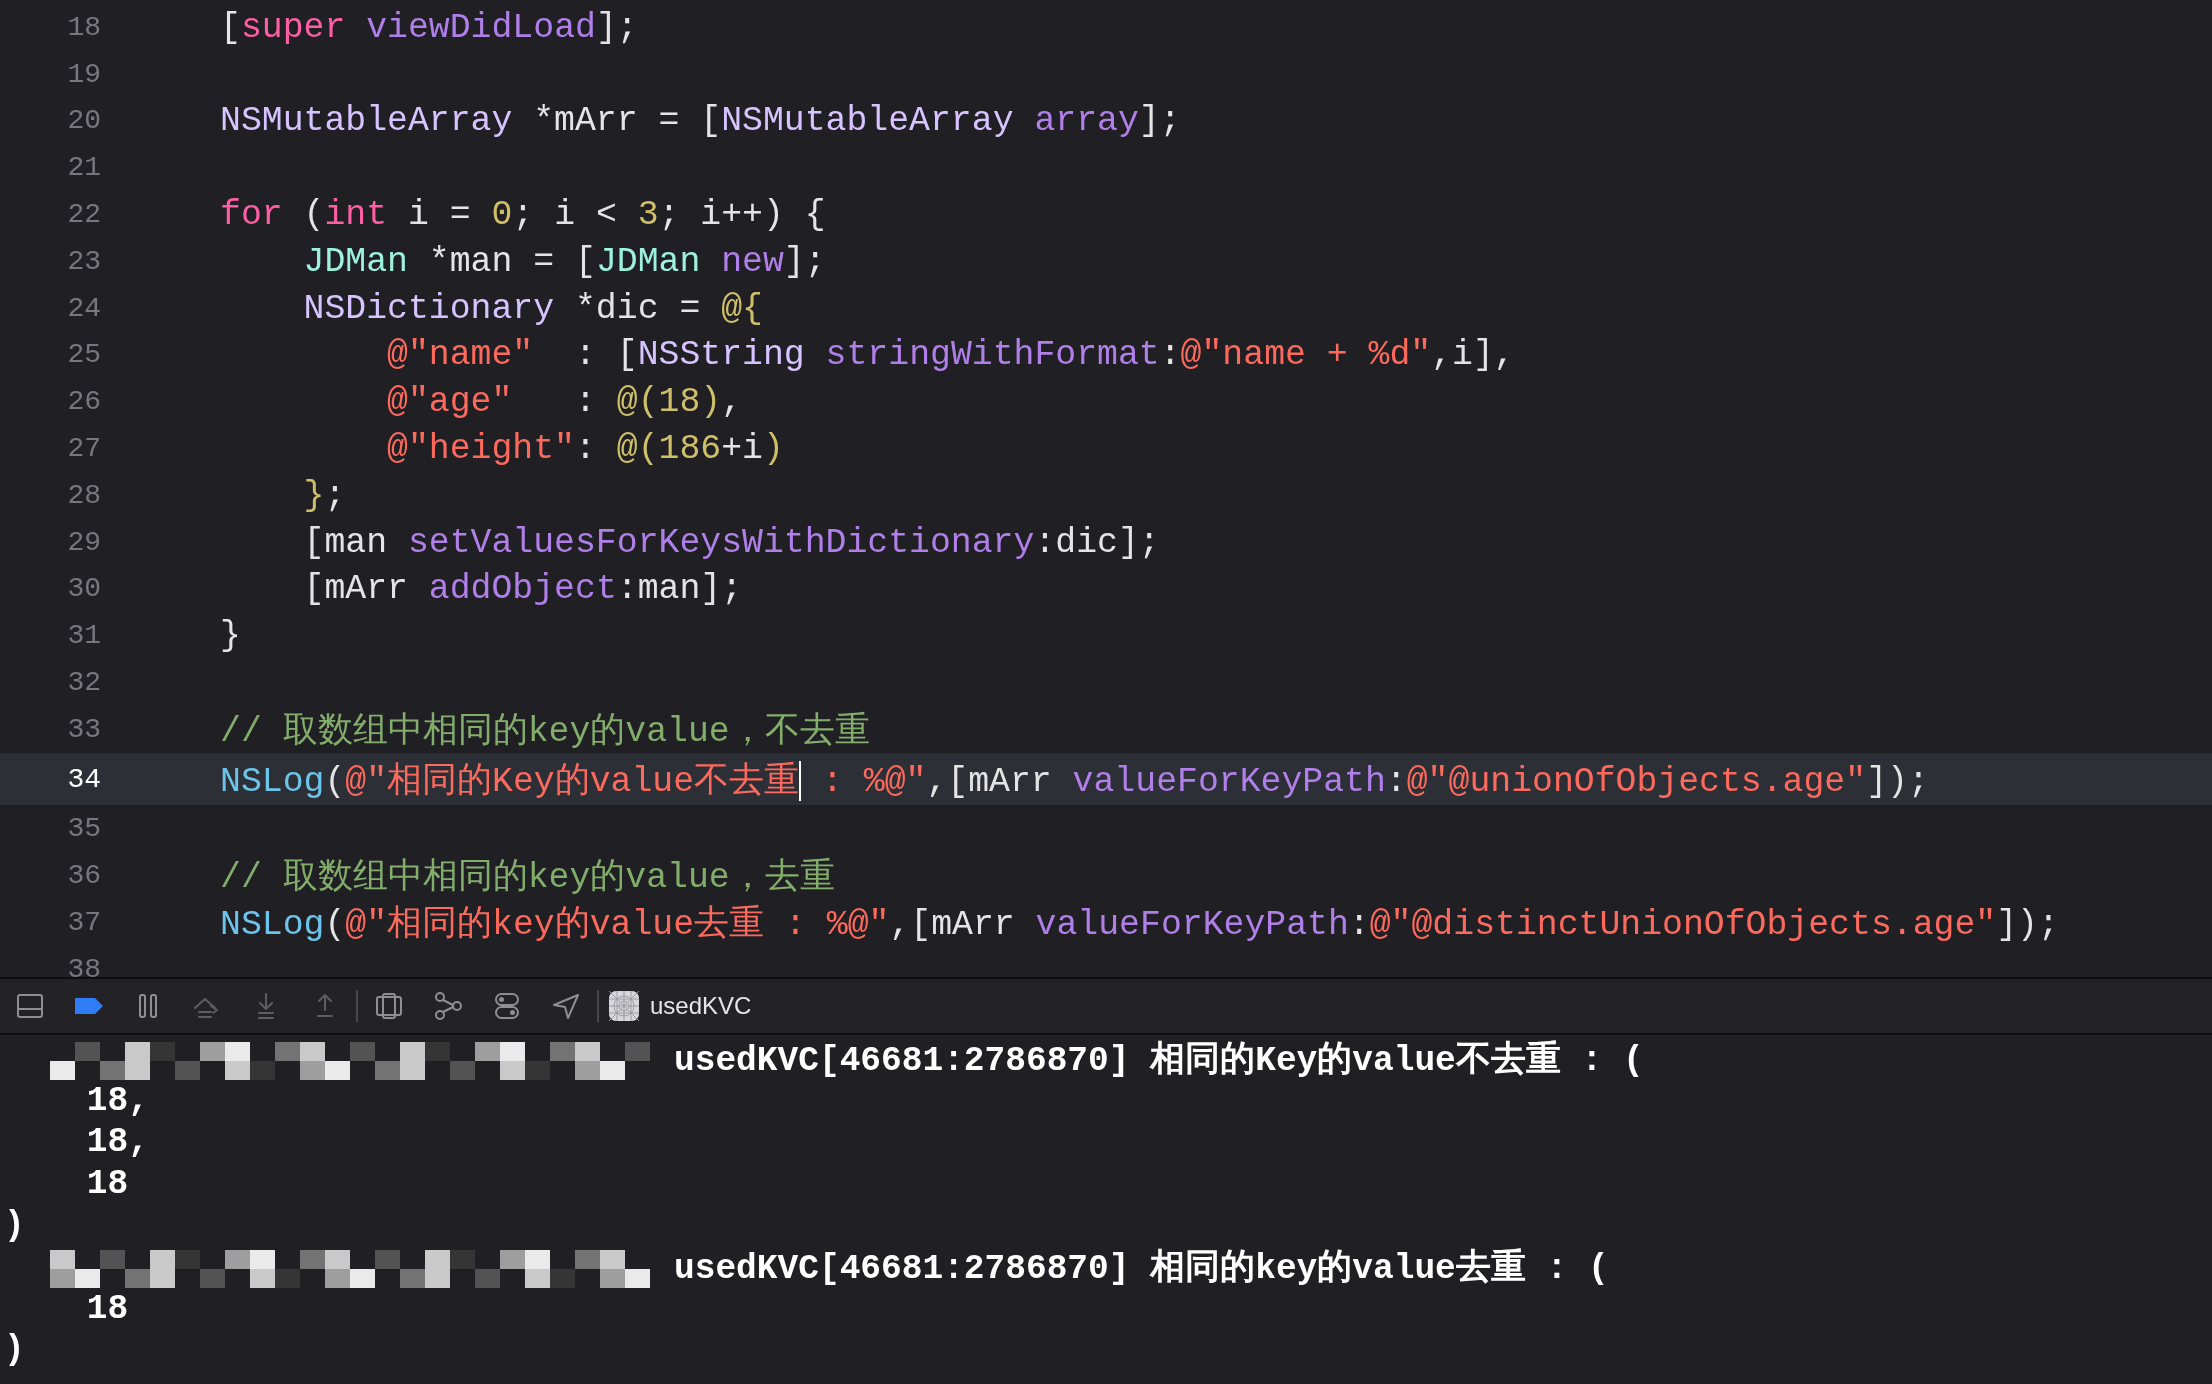 The width and height of the screenshot is (2212, 1384). What do you see at coordinates (83, 121) in the screenshot?
I see `line-number: 20` at bounding box center [83, 121].